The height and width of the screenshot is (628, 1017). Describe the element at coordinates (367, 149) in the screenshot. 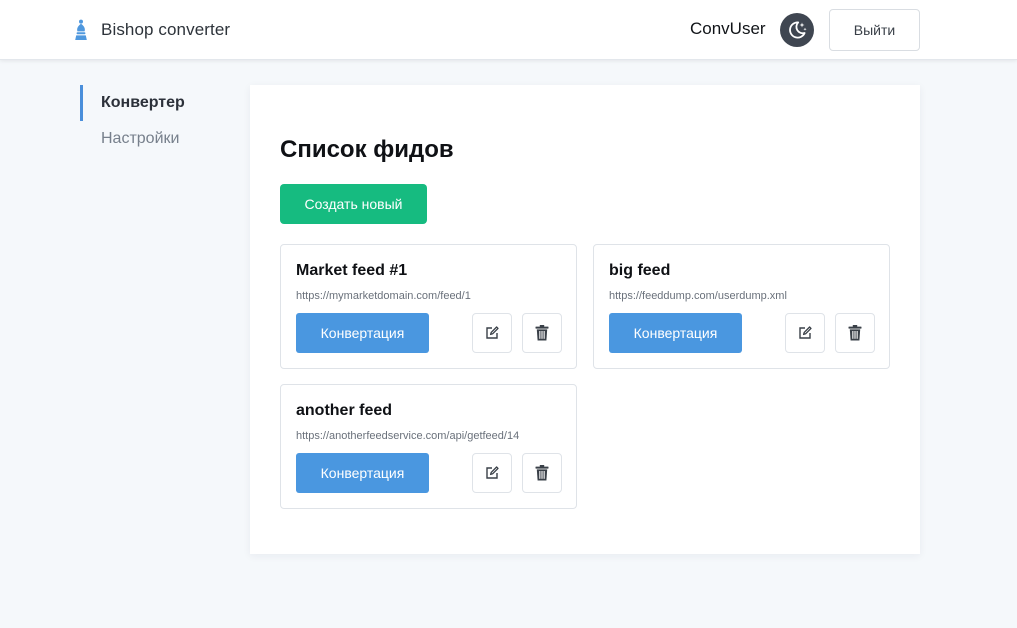

I see `page-title: Список фидов` at that location.